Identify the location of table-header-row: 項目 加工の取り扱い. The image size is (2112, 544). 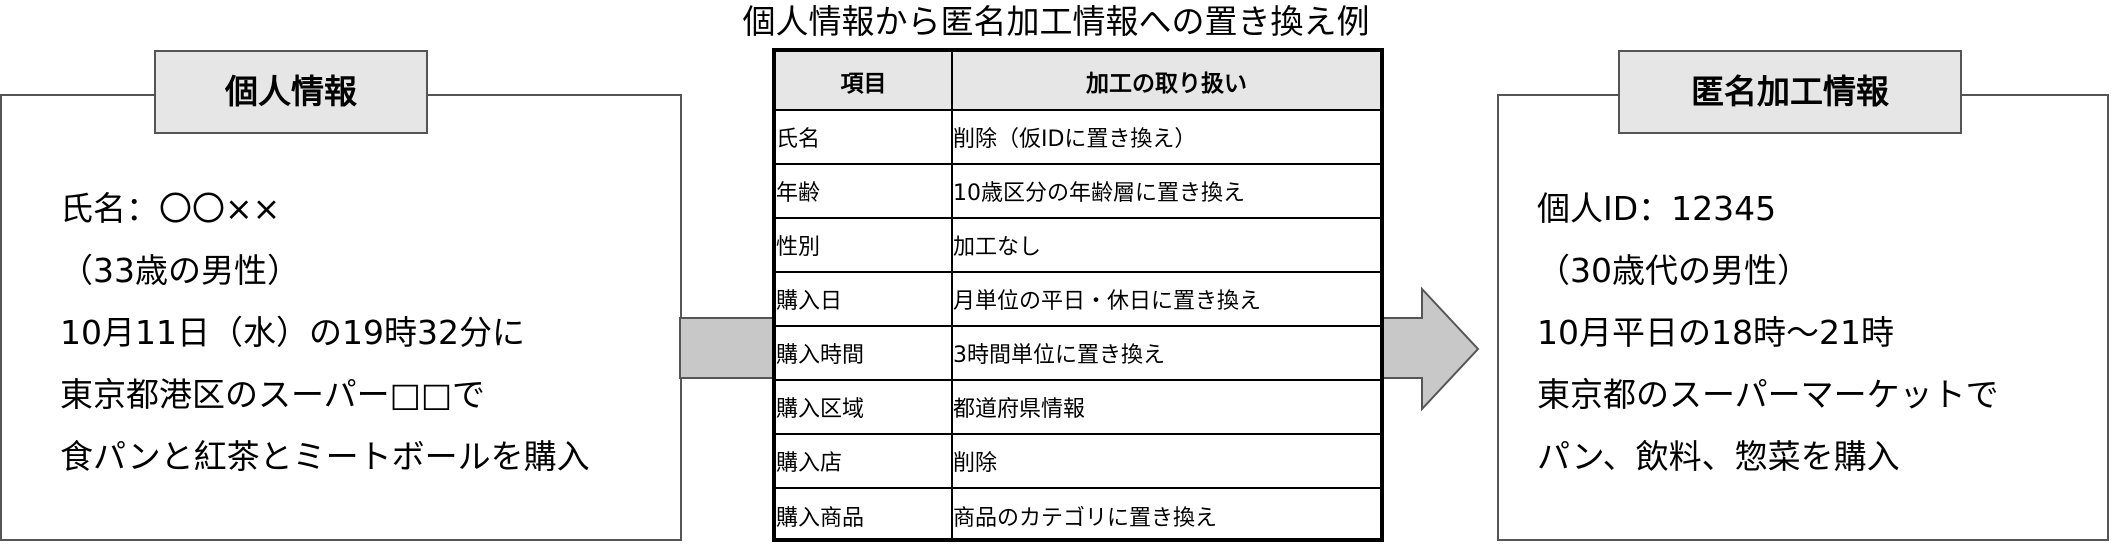
(1078, 81).